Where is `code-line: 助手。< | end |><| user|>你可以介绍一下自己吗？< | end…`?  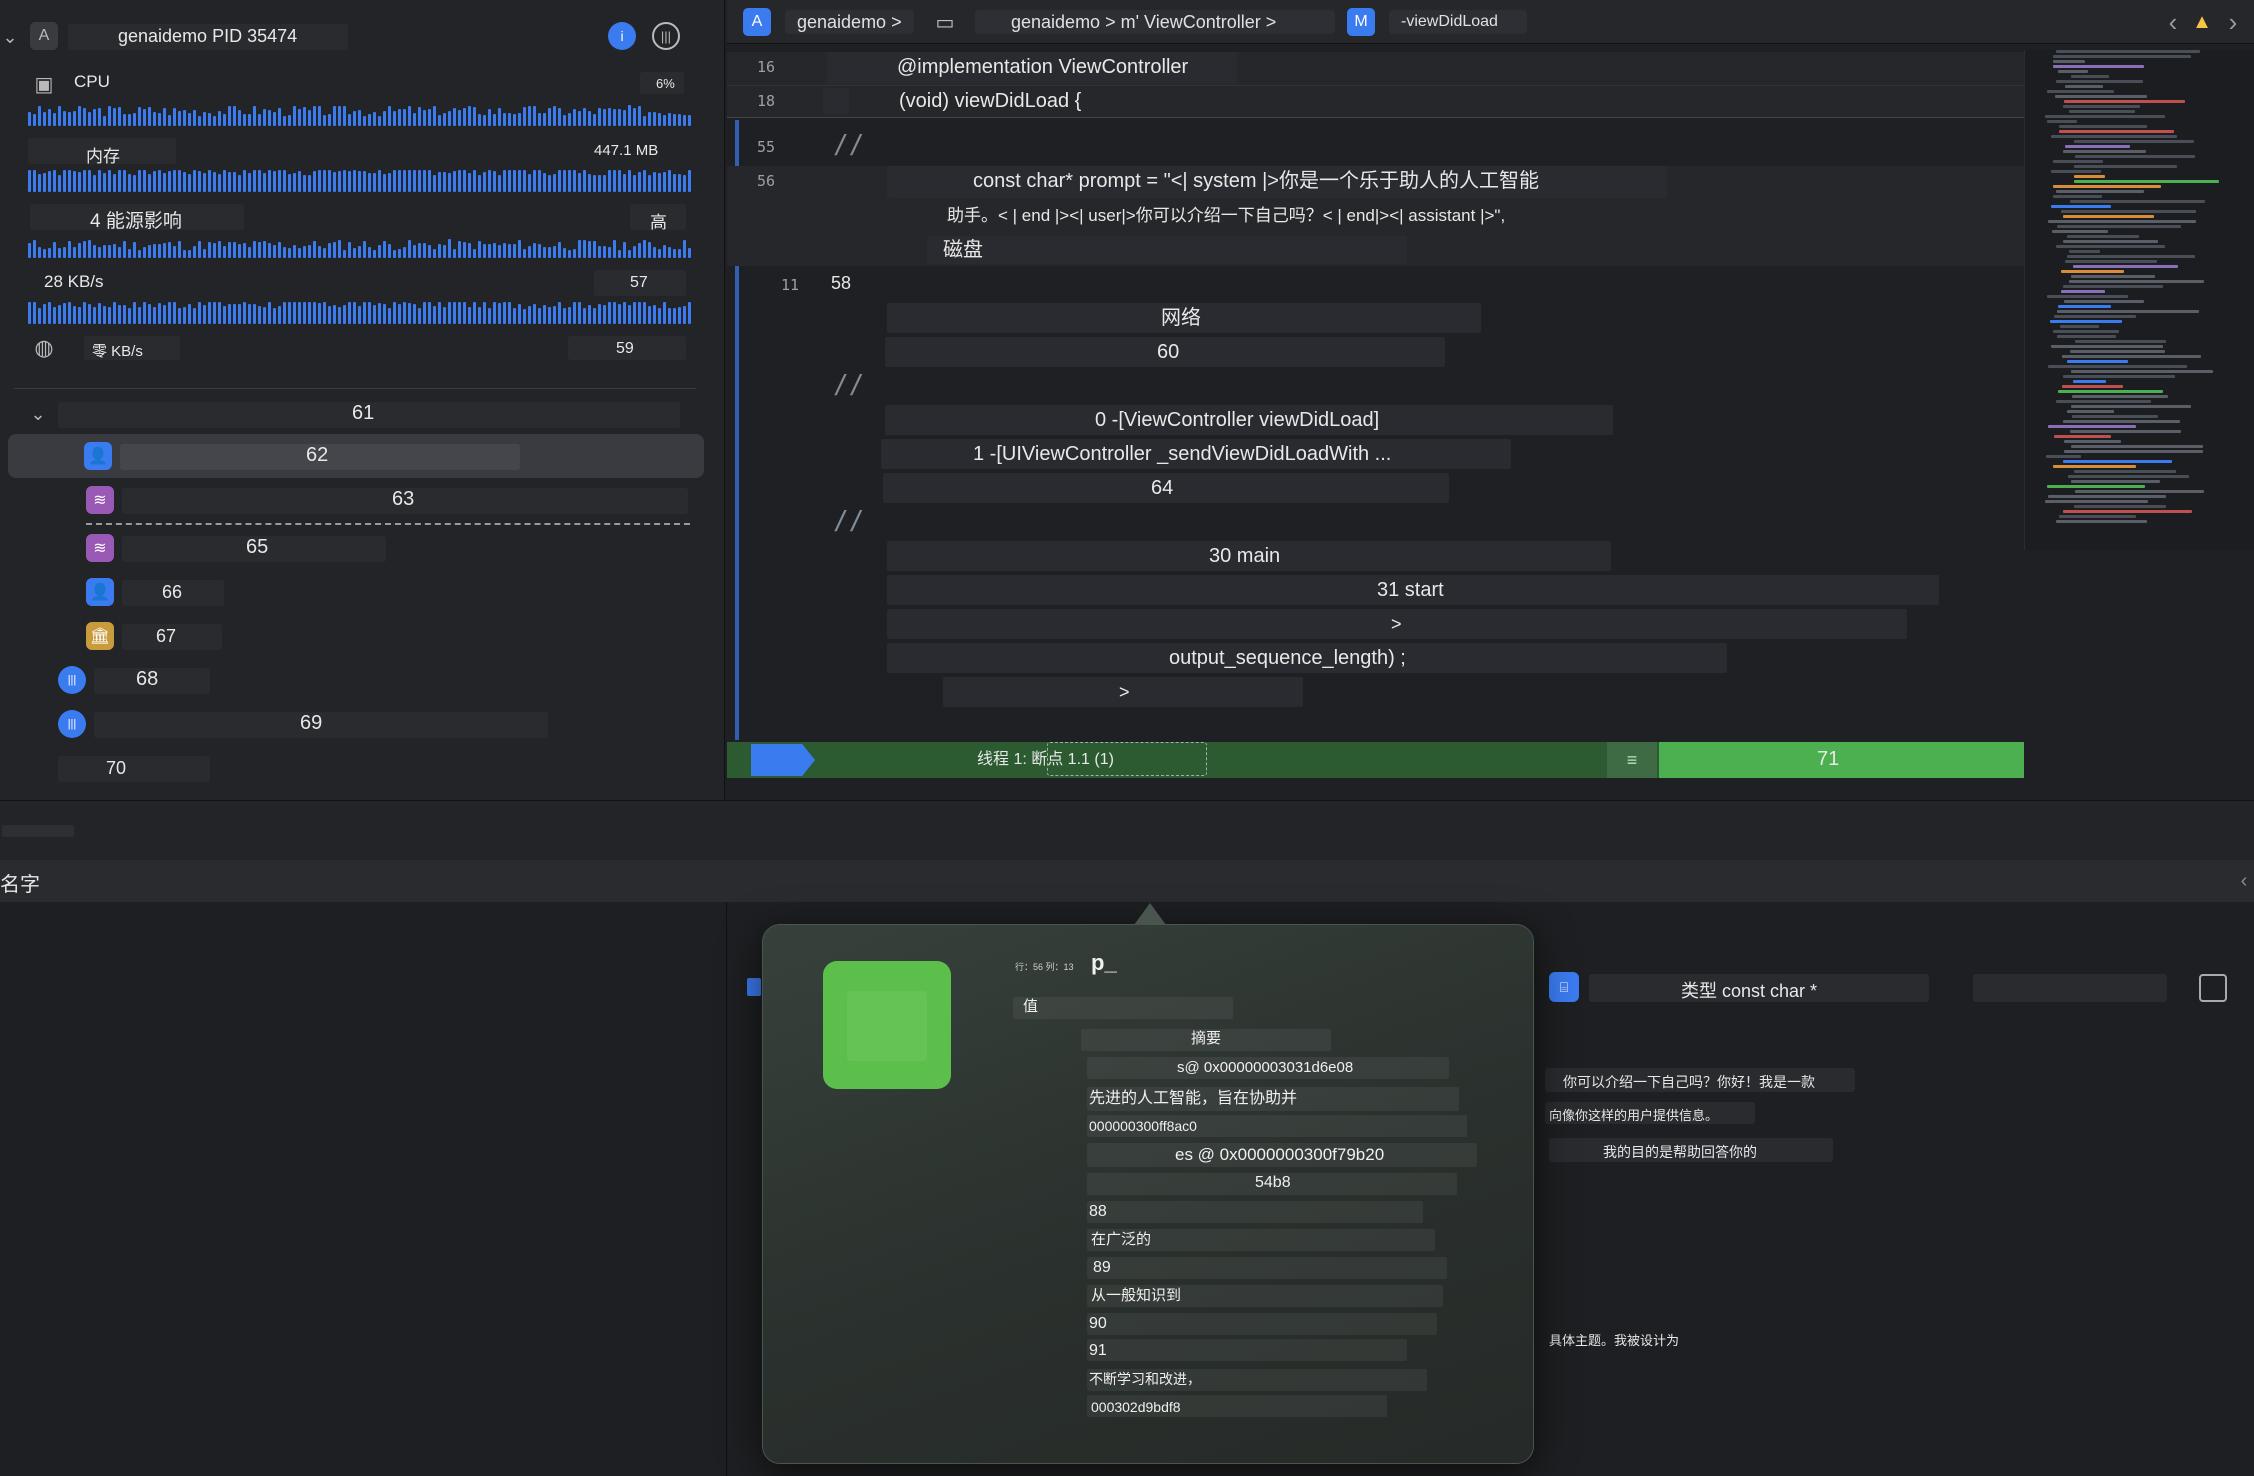 code-line: 助手。< | end |><| user|>你可以介绍一下自己吗？< | end… is located at coordinates (1226, 216).